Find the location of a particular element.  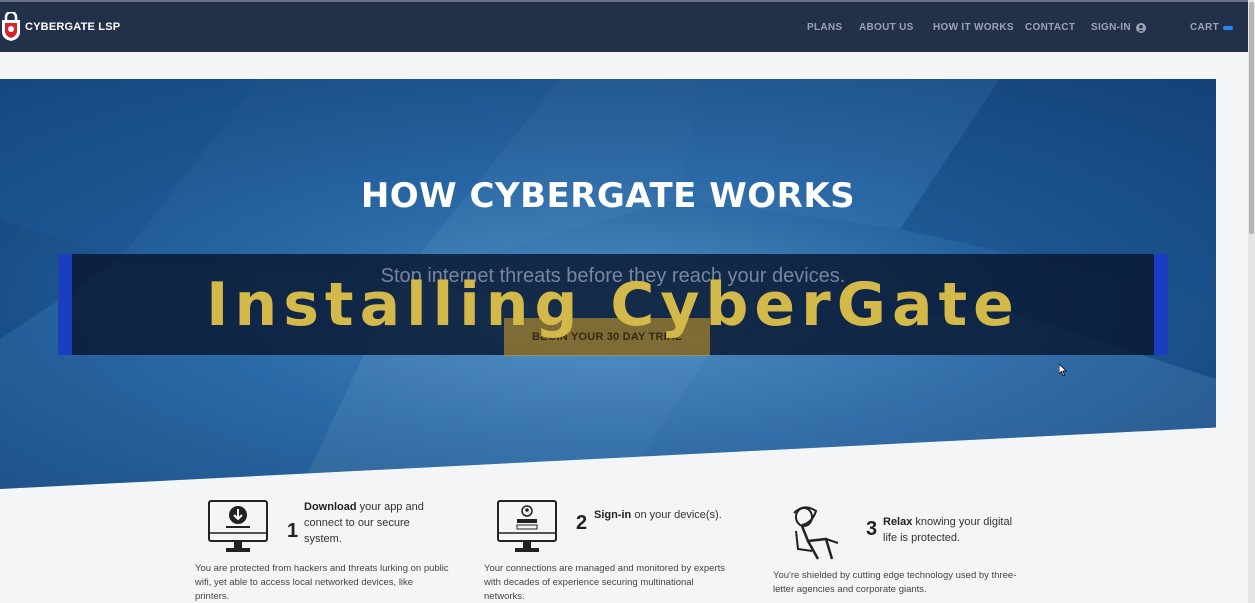

step-number: 1 is located at coordinates (293, 531).